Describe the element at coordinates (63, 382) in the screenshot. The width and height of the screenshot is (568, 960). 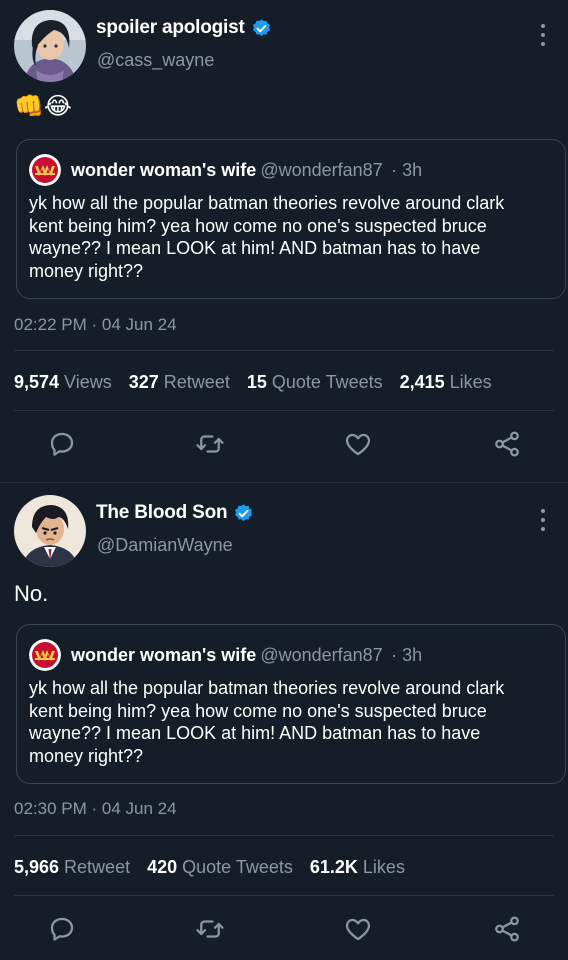
I see `stat-views: 9,574 Views` at that location.